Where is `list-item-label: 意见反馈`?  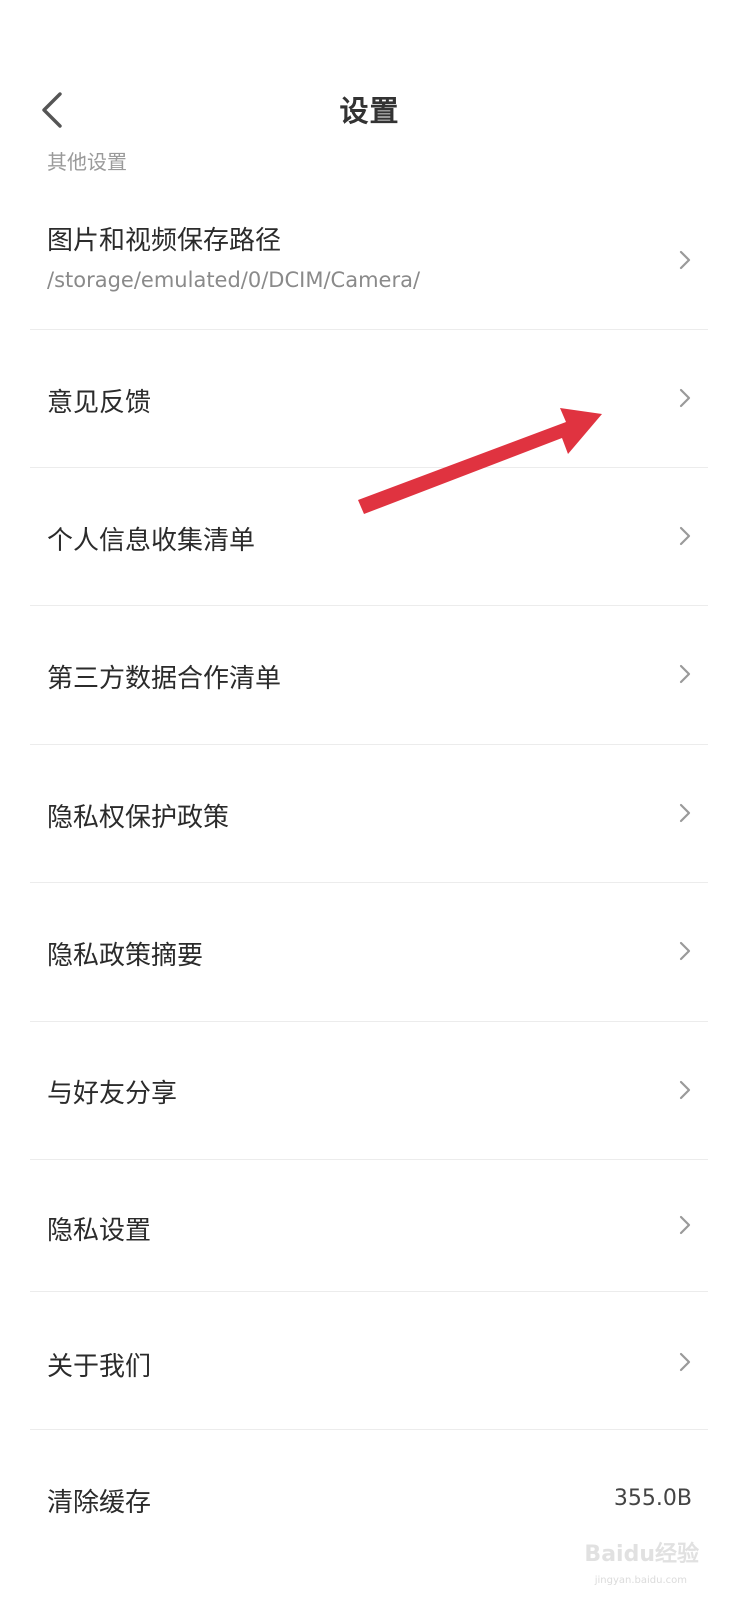
list-item-label: 意见反馈 is located at coordinates (99, 403).